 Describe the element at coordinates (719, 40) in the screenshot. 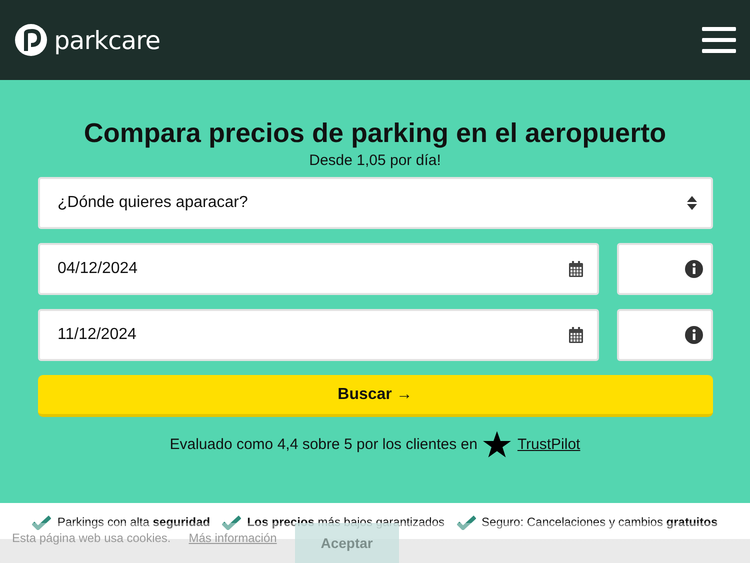

I see `menu-icon` at that location.